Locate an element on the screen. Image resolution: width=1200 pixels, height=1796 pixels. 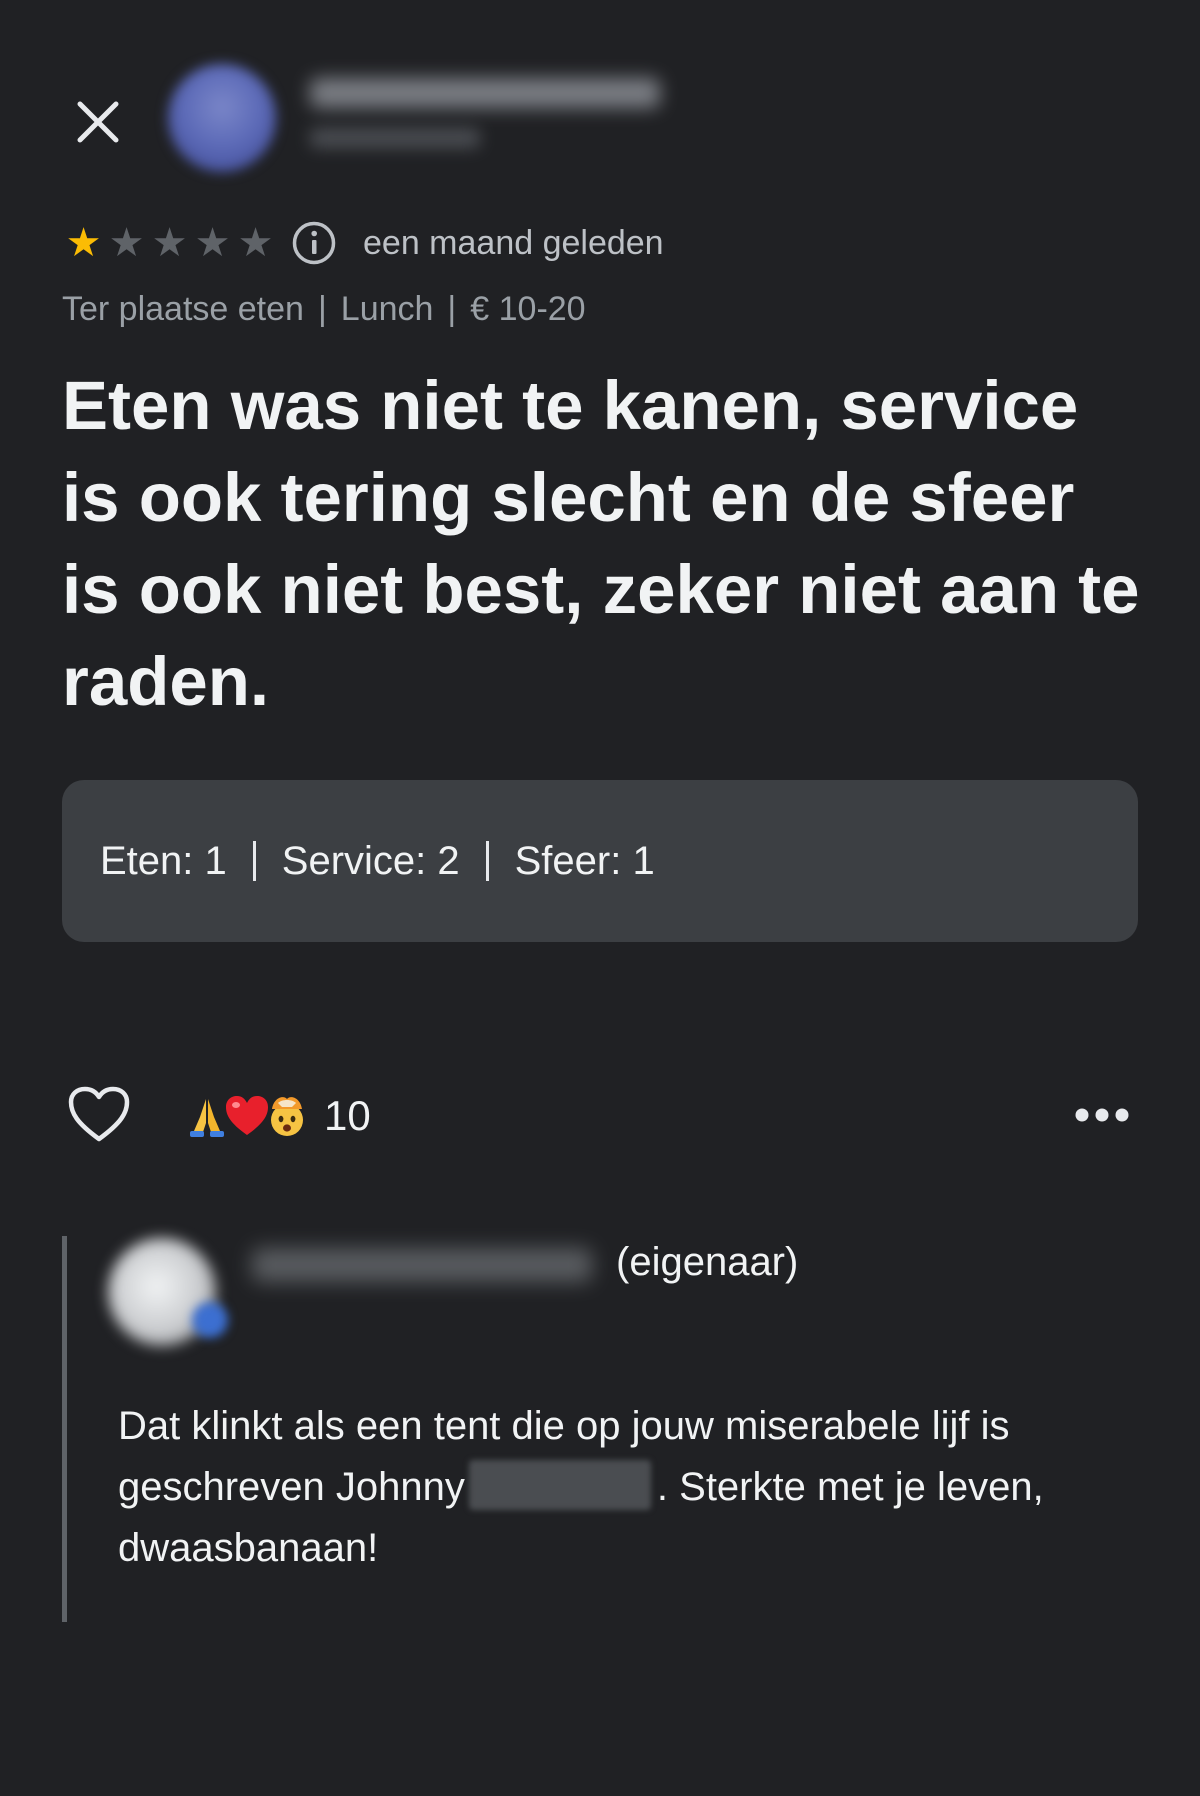
owner-badge-icon is located at coordinates (210, 1320).